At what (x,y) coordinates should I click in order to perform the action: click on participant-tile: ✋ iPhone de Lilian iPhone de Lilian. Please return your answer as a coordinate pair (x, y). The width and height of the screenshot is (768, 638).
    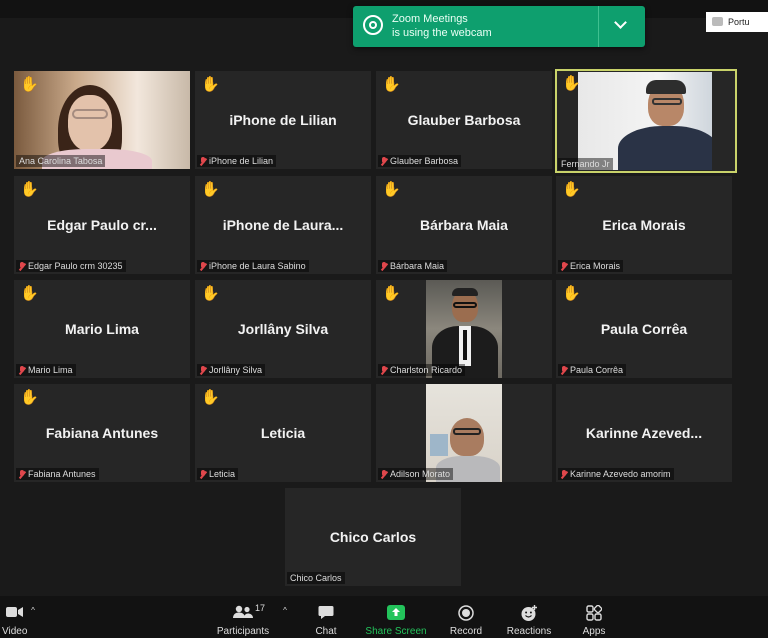
    Looking at the image, I should click on (283, 120).